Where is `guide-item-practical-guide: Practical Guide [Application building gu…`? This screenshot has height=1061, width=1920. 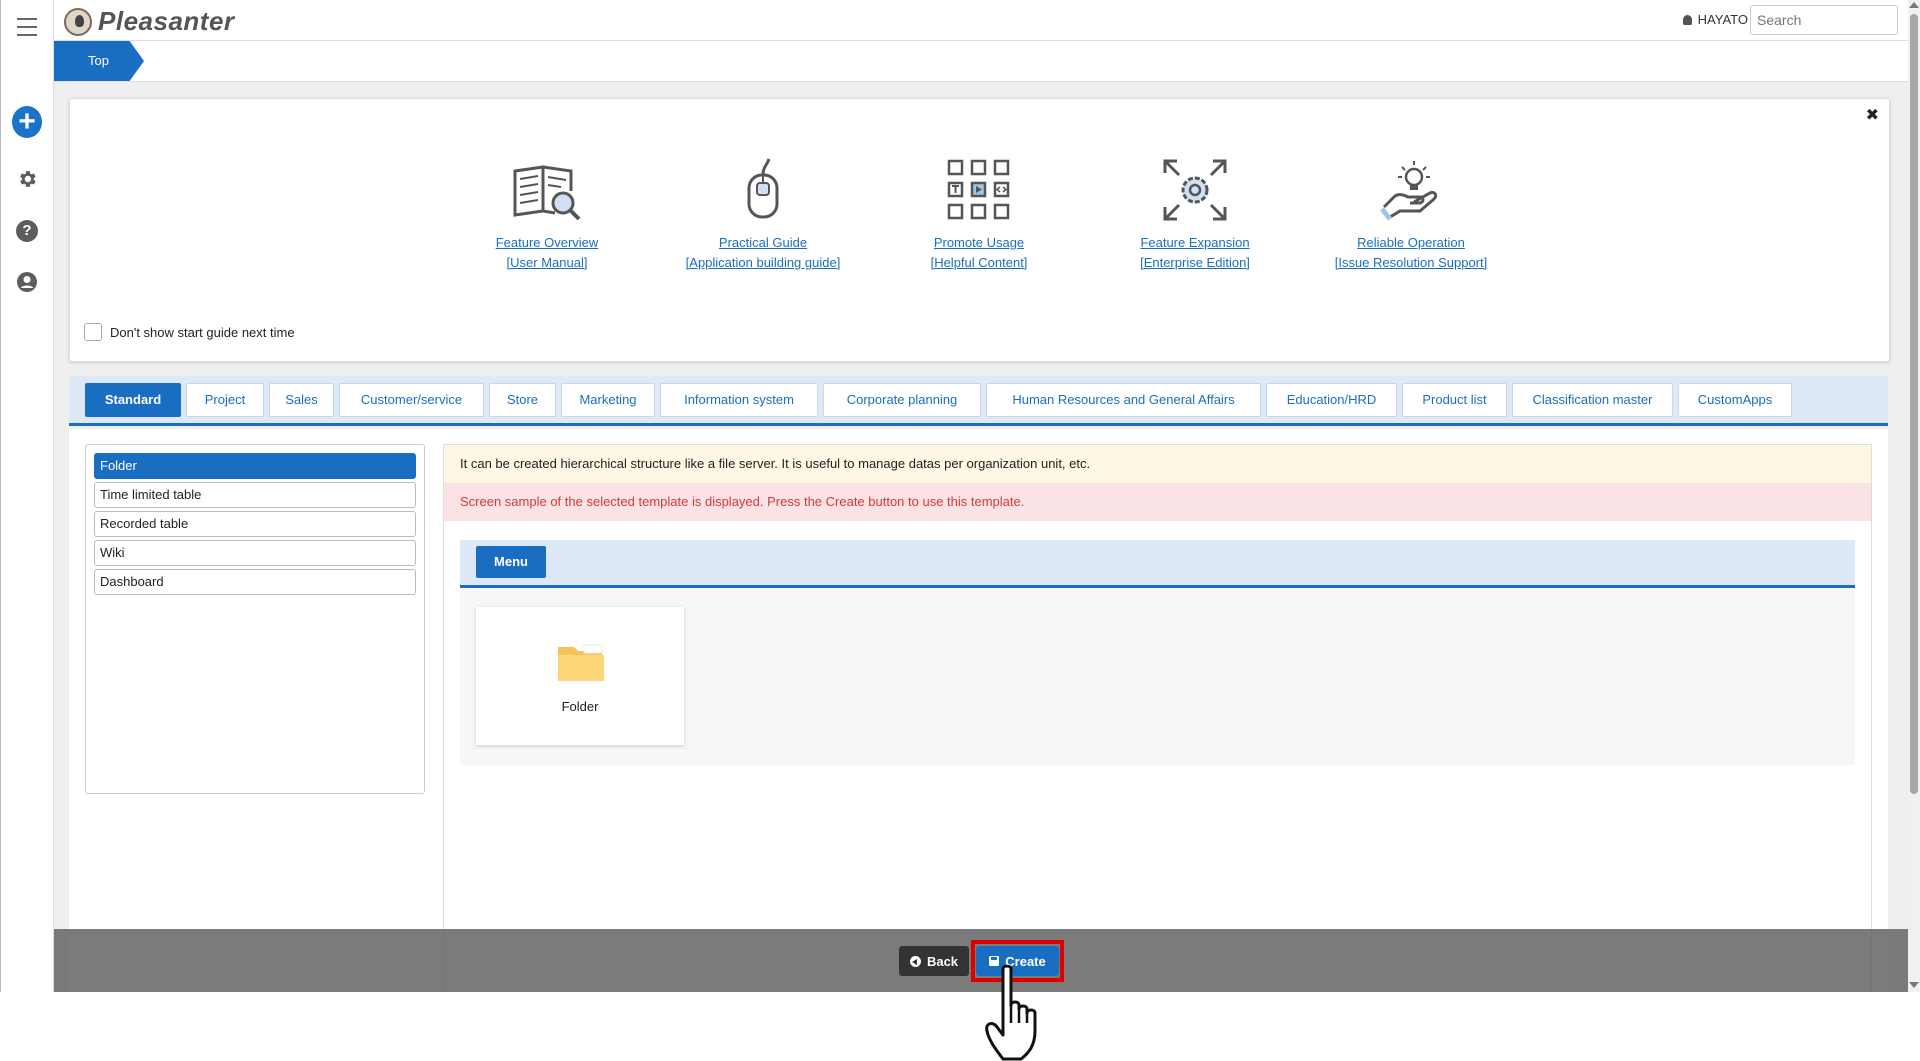
guide-item-practical-guide: Practical Guide [Application building gu… is located at coordinates (763, 211).